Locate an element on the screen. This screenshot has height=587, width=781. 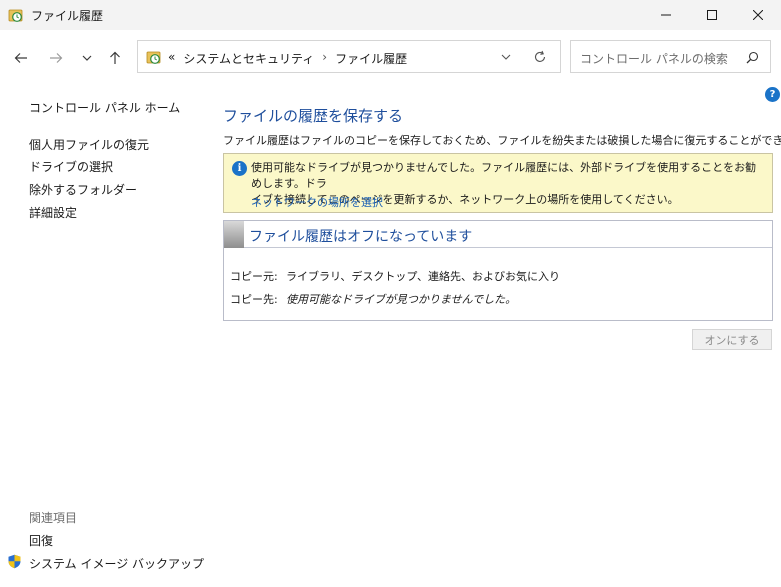
navigation-bar: « システムとセキュリティ › ファイル履歴 コントロール パネルの検索 is located at coordinates (390, 57).